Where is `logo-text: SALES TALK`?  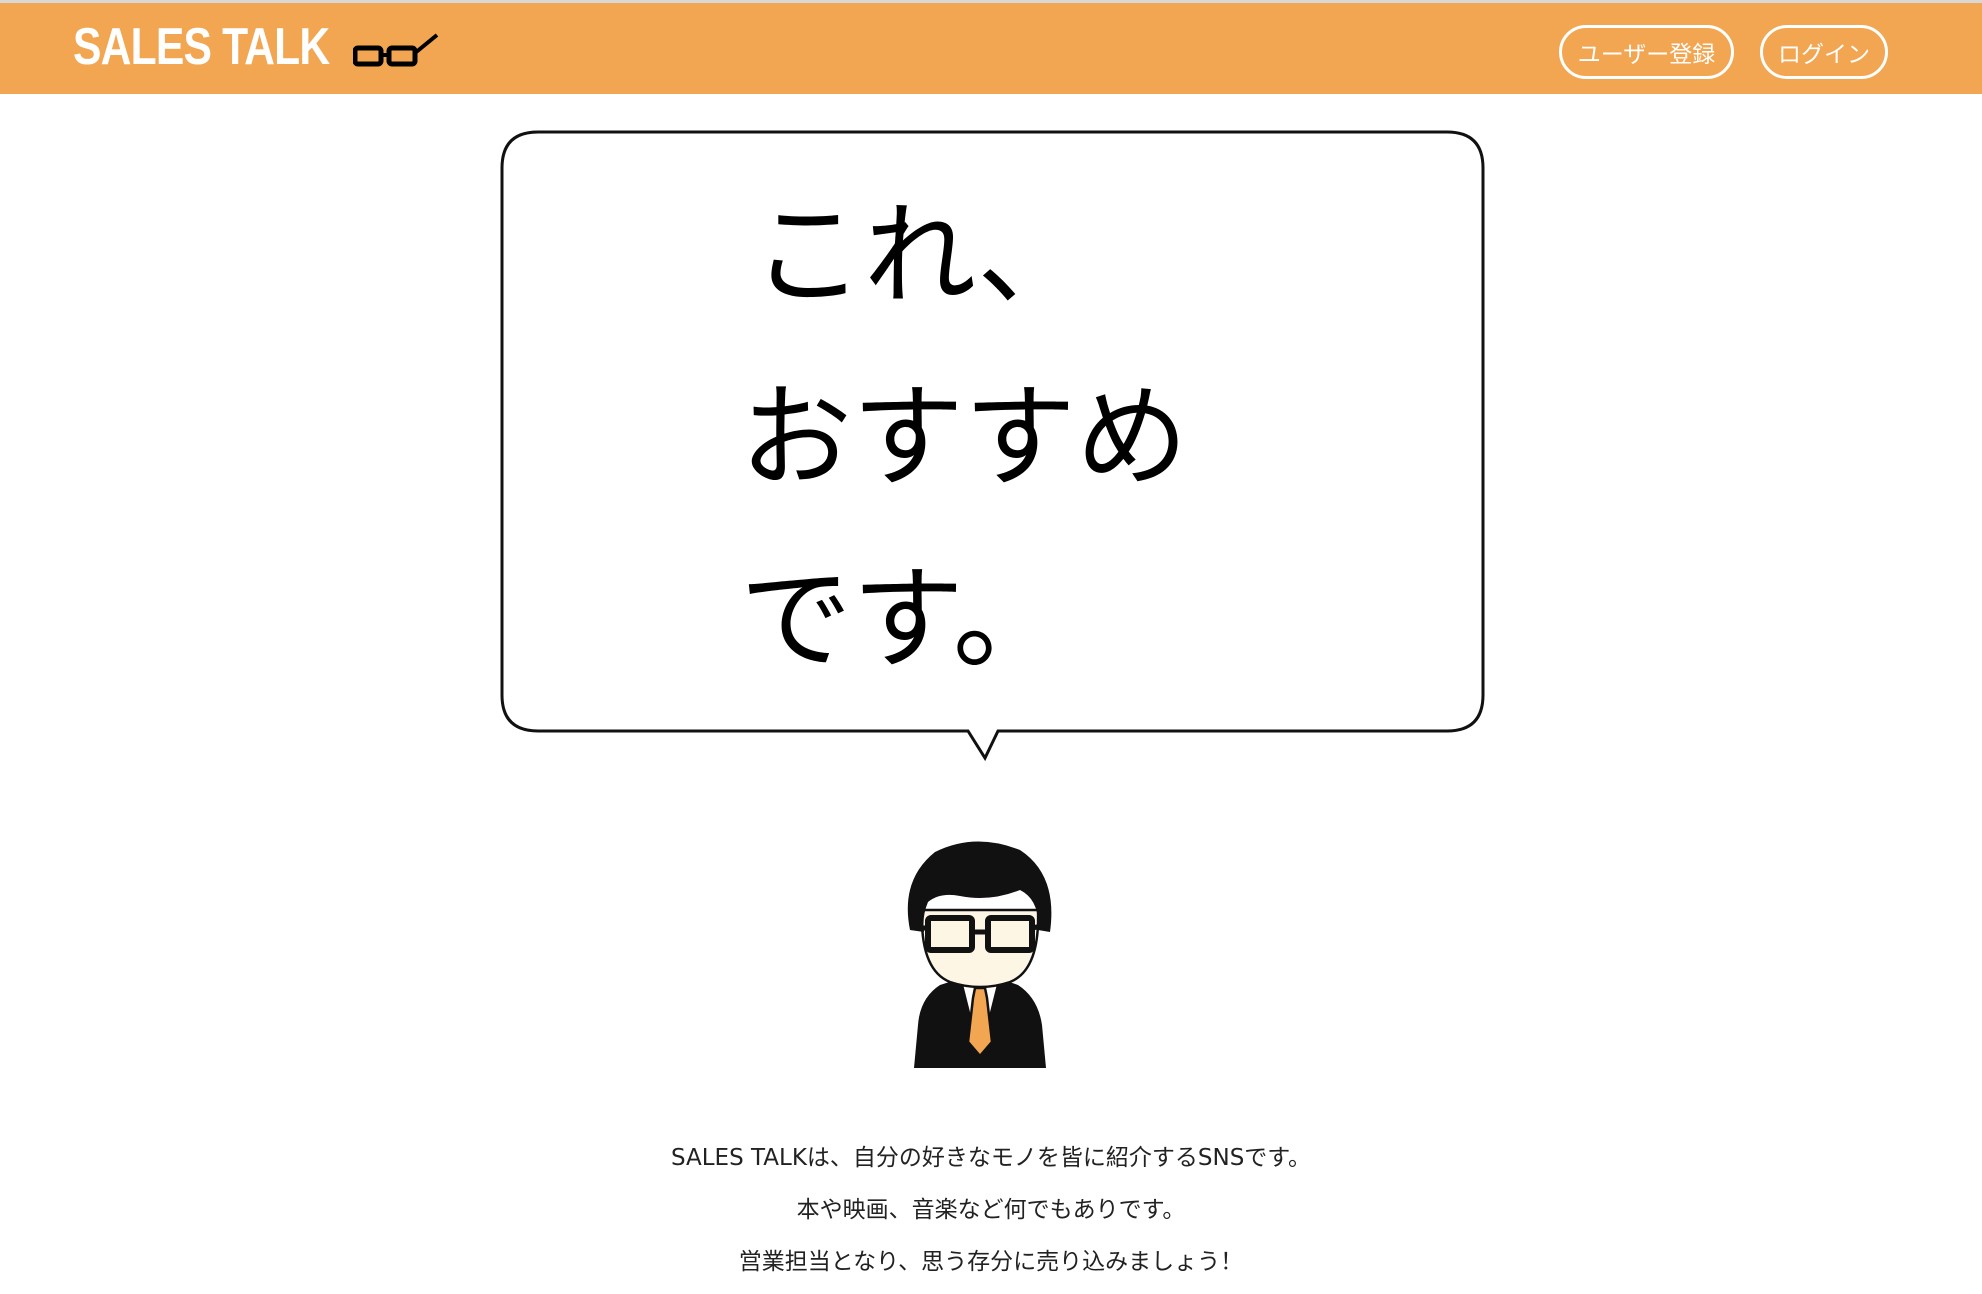 logo-text: SALES TALK is located at coordinates (201, 47).